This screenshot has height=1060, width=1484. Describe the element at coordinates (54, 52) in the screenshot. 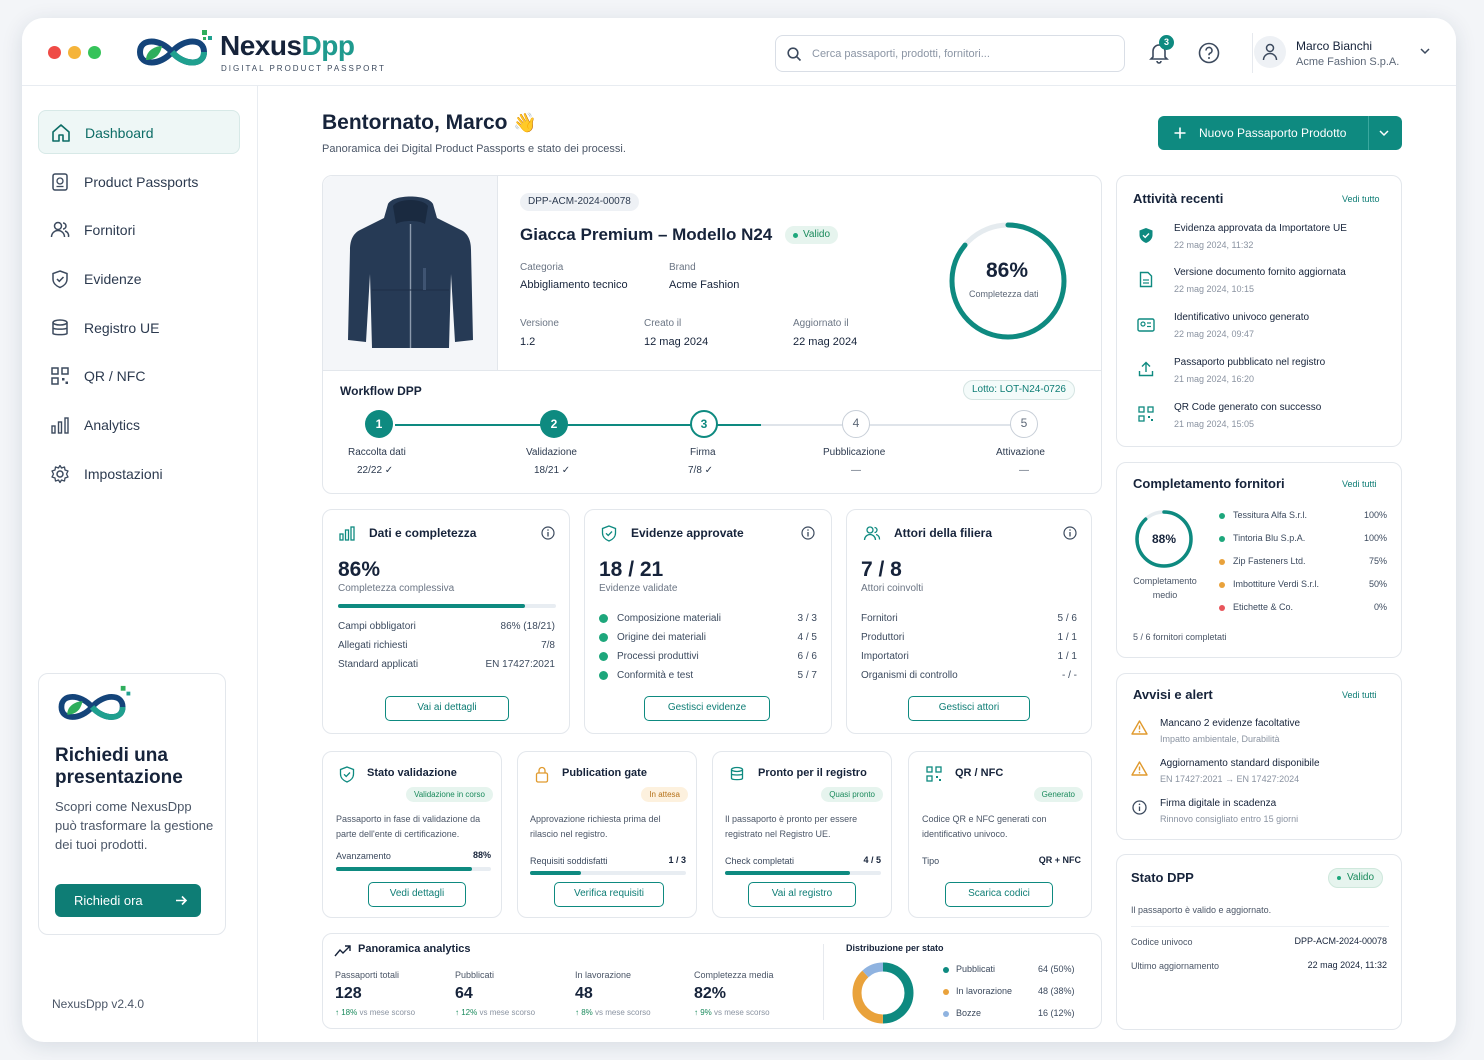

I see `window-close-dot` at that location.